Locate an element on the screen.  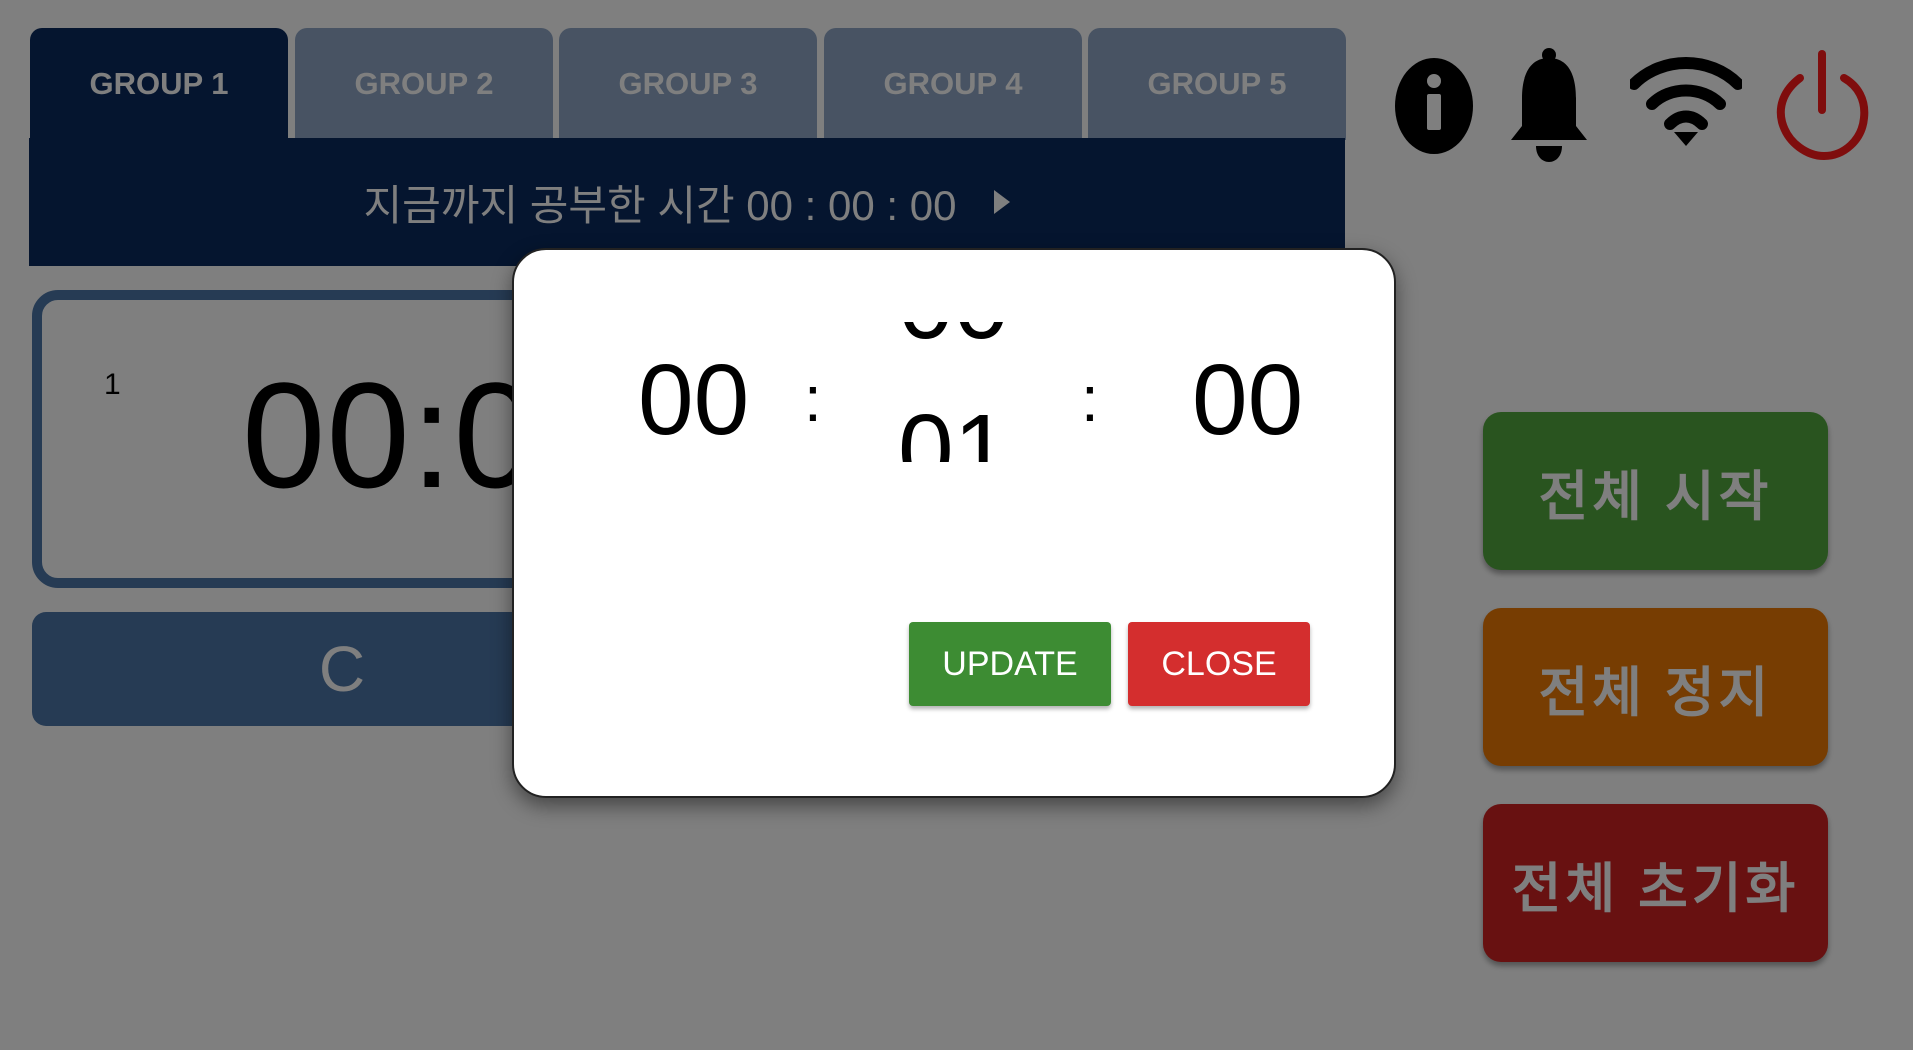
minutes-wheel: 00 01 is located at coordinates (959, 392).